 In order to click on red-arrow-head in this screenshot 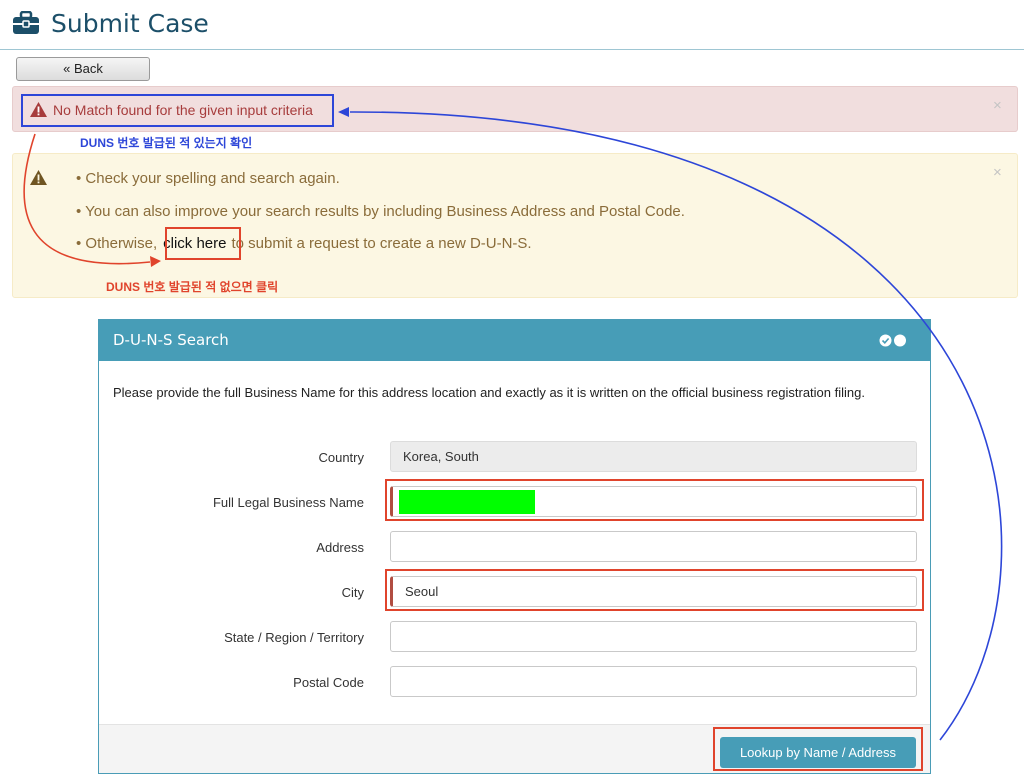, I will do `click(155, 261)`.